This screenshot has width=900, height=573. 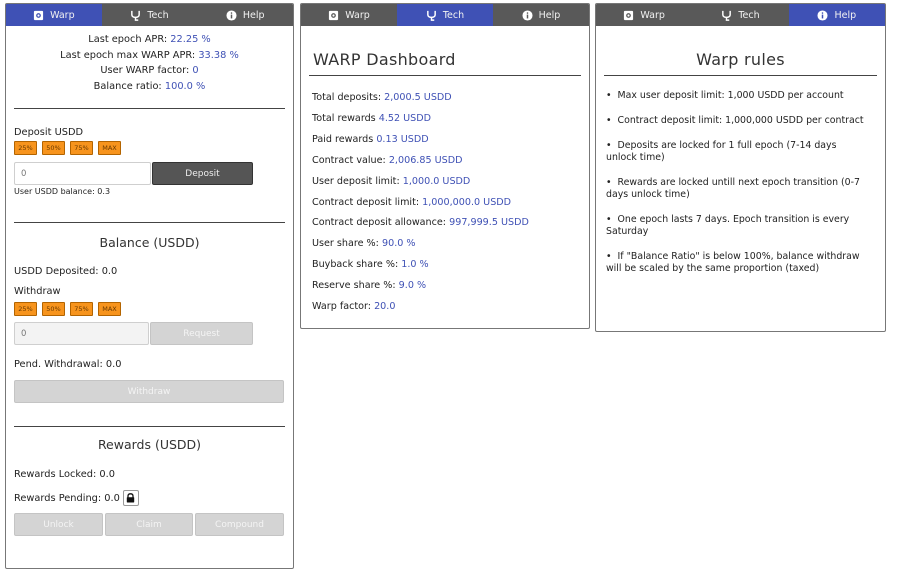 I want to click on deposit-percent-buttons: 25% 50% 75% MAX, so click(x=67, y=148).